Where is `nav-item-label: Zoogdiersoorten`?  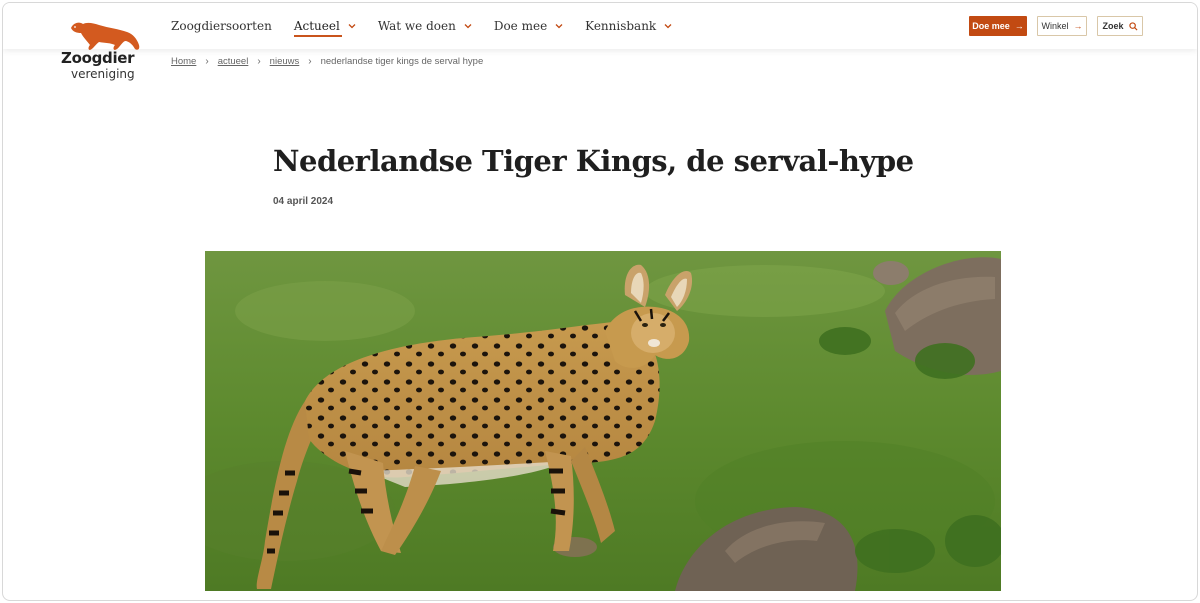 nav-item-label: Zoogdiersoorten is located at coordinates (221, 26).